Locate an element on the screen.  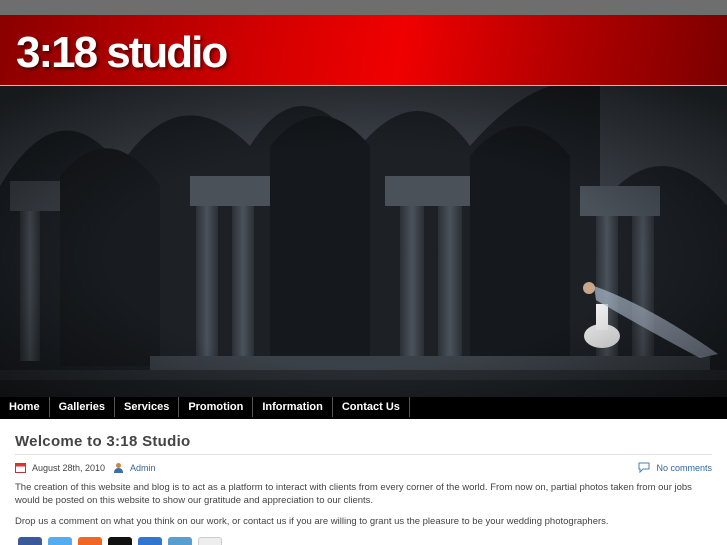
site-logo: 3:18 studio is located at coordinates (122, 53).